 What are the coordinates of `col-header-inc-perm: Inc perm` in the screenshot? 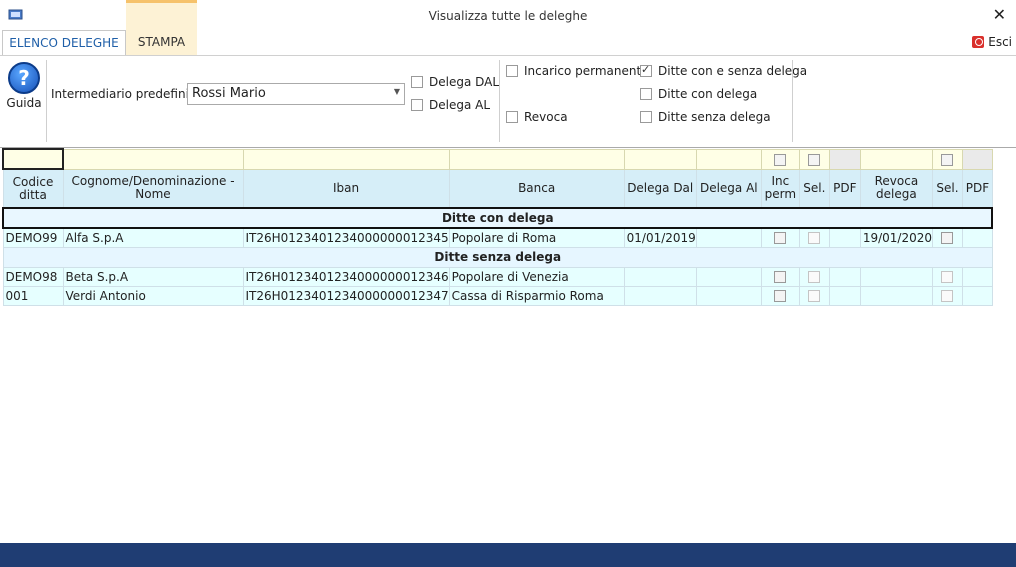 It's located at (780, 188).